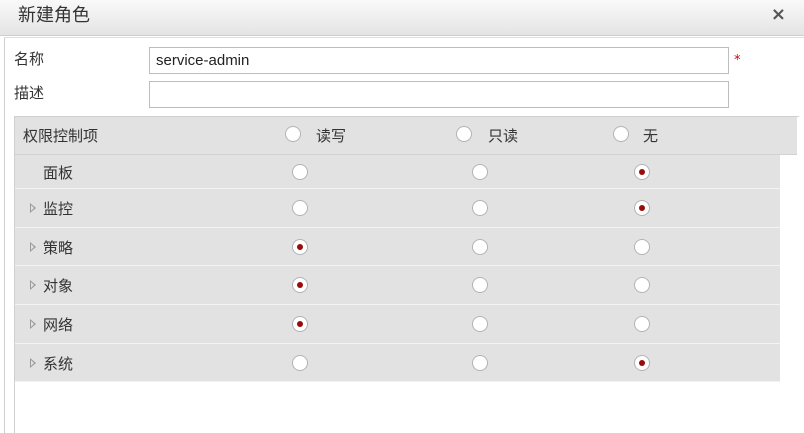  What do you see at coordinates (778, 15) in the screenshot?
I see `close-icon: ×` at bounding box center [778, 15].